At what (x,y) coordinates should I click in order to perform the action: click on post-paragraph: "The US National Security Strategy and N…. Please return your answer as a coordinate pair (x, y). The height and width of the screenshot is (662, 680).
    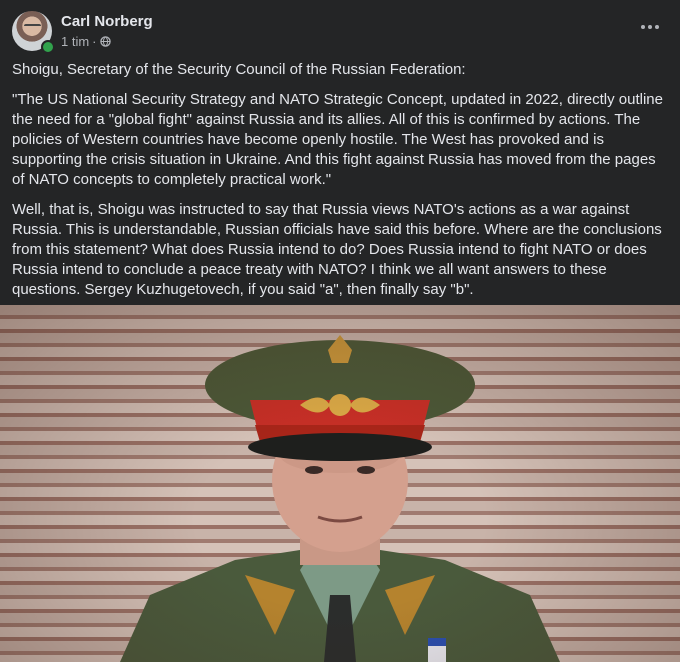
    Looking at the image, I should click on (337, 139).